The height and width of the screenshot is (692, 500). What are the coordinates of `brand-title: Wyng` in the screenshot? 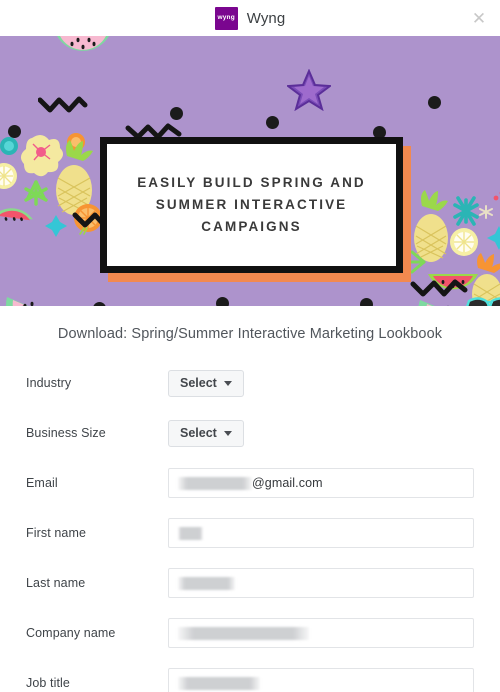 It's located at (266, 18).